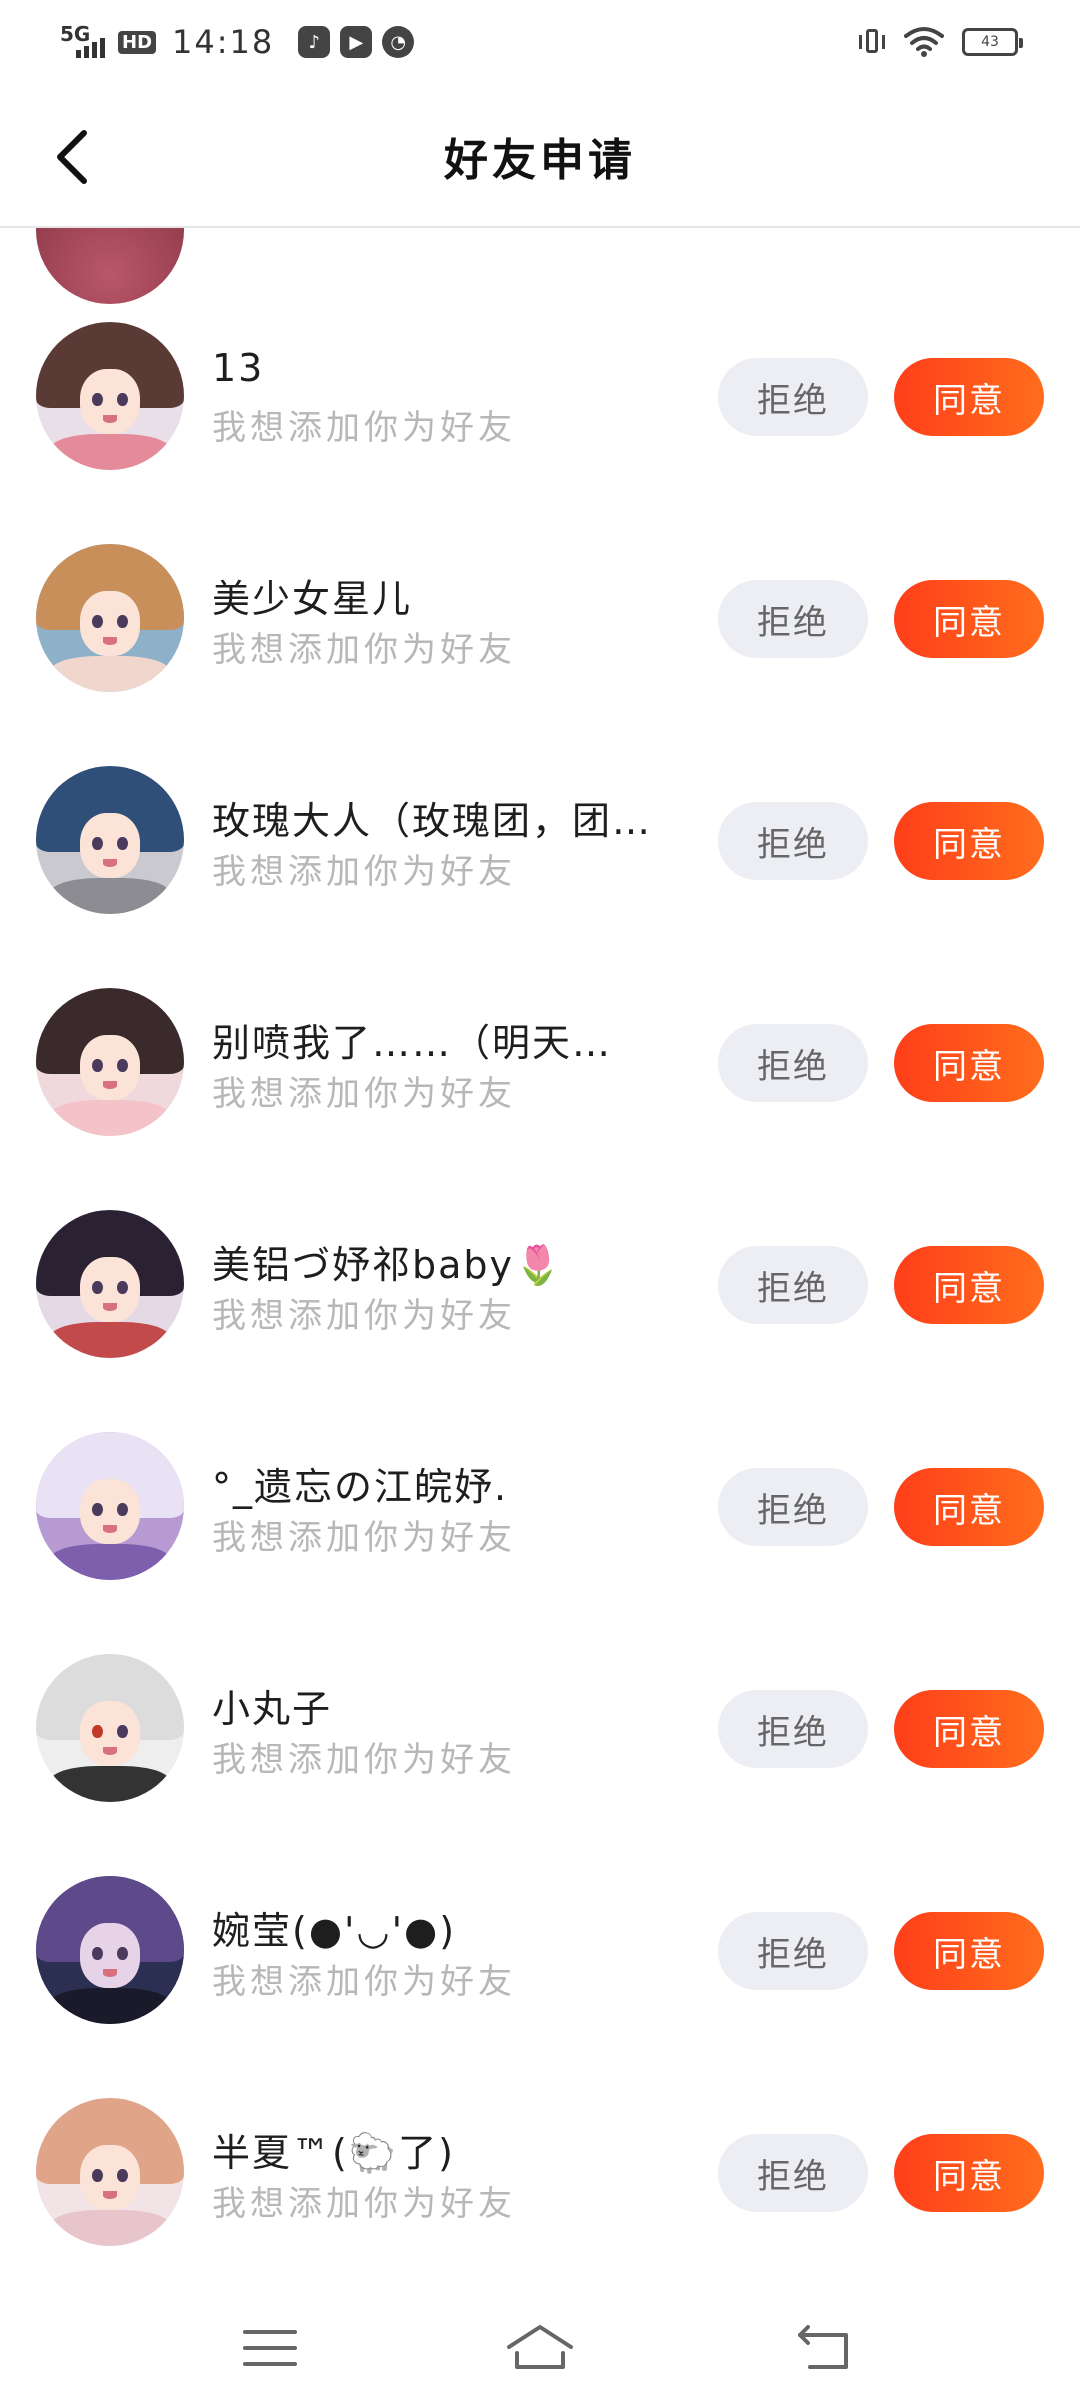  I want to click on navigation-bar: 好友申请, so click(540, 156).